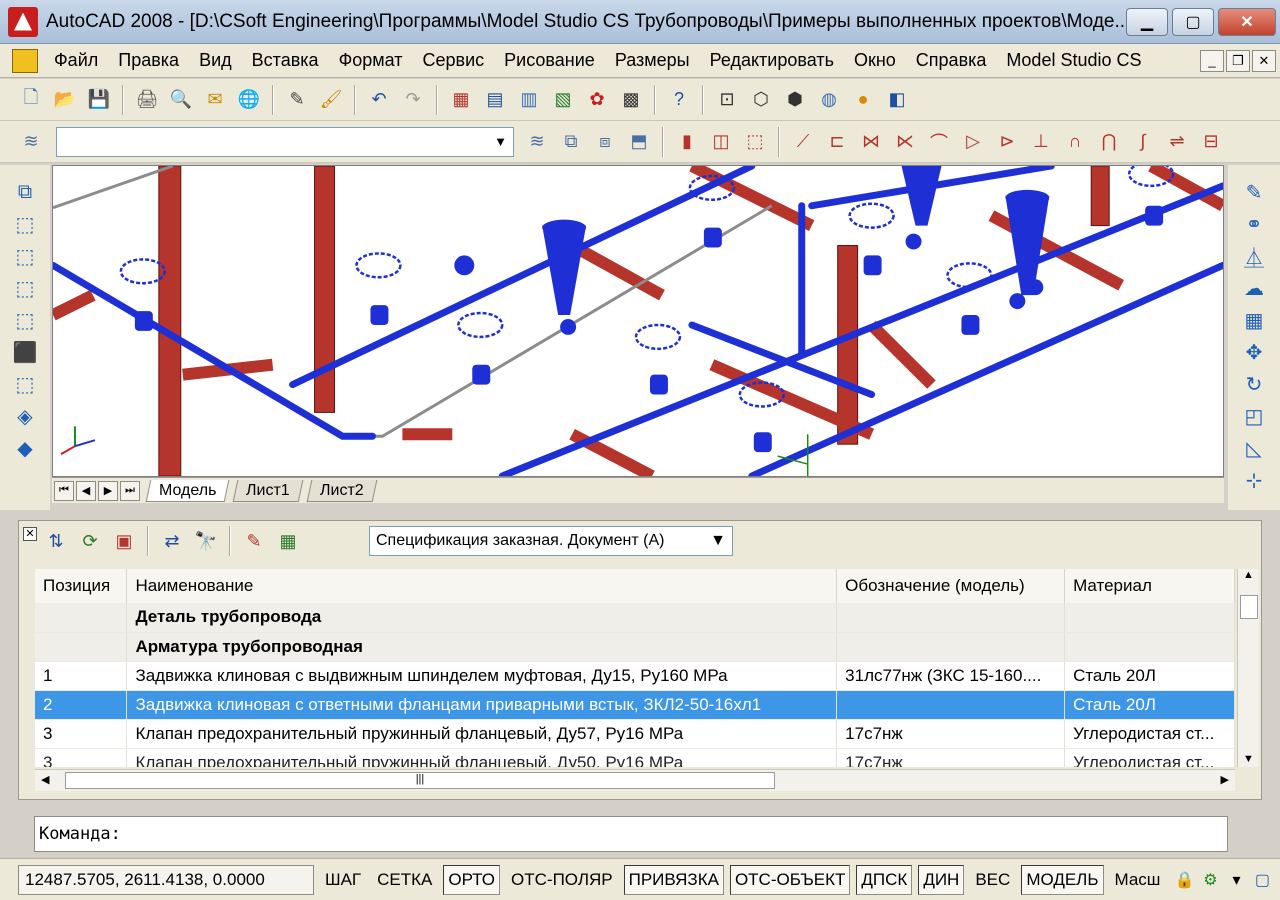 The width and height of the screenshot is (1280, 900). I want to click on named-views-icon: ⊡, so click(727, 100).